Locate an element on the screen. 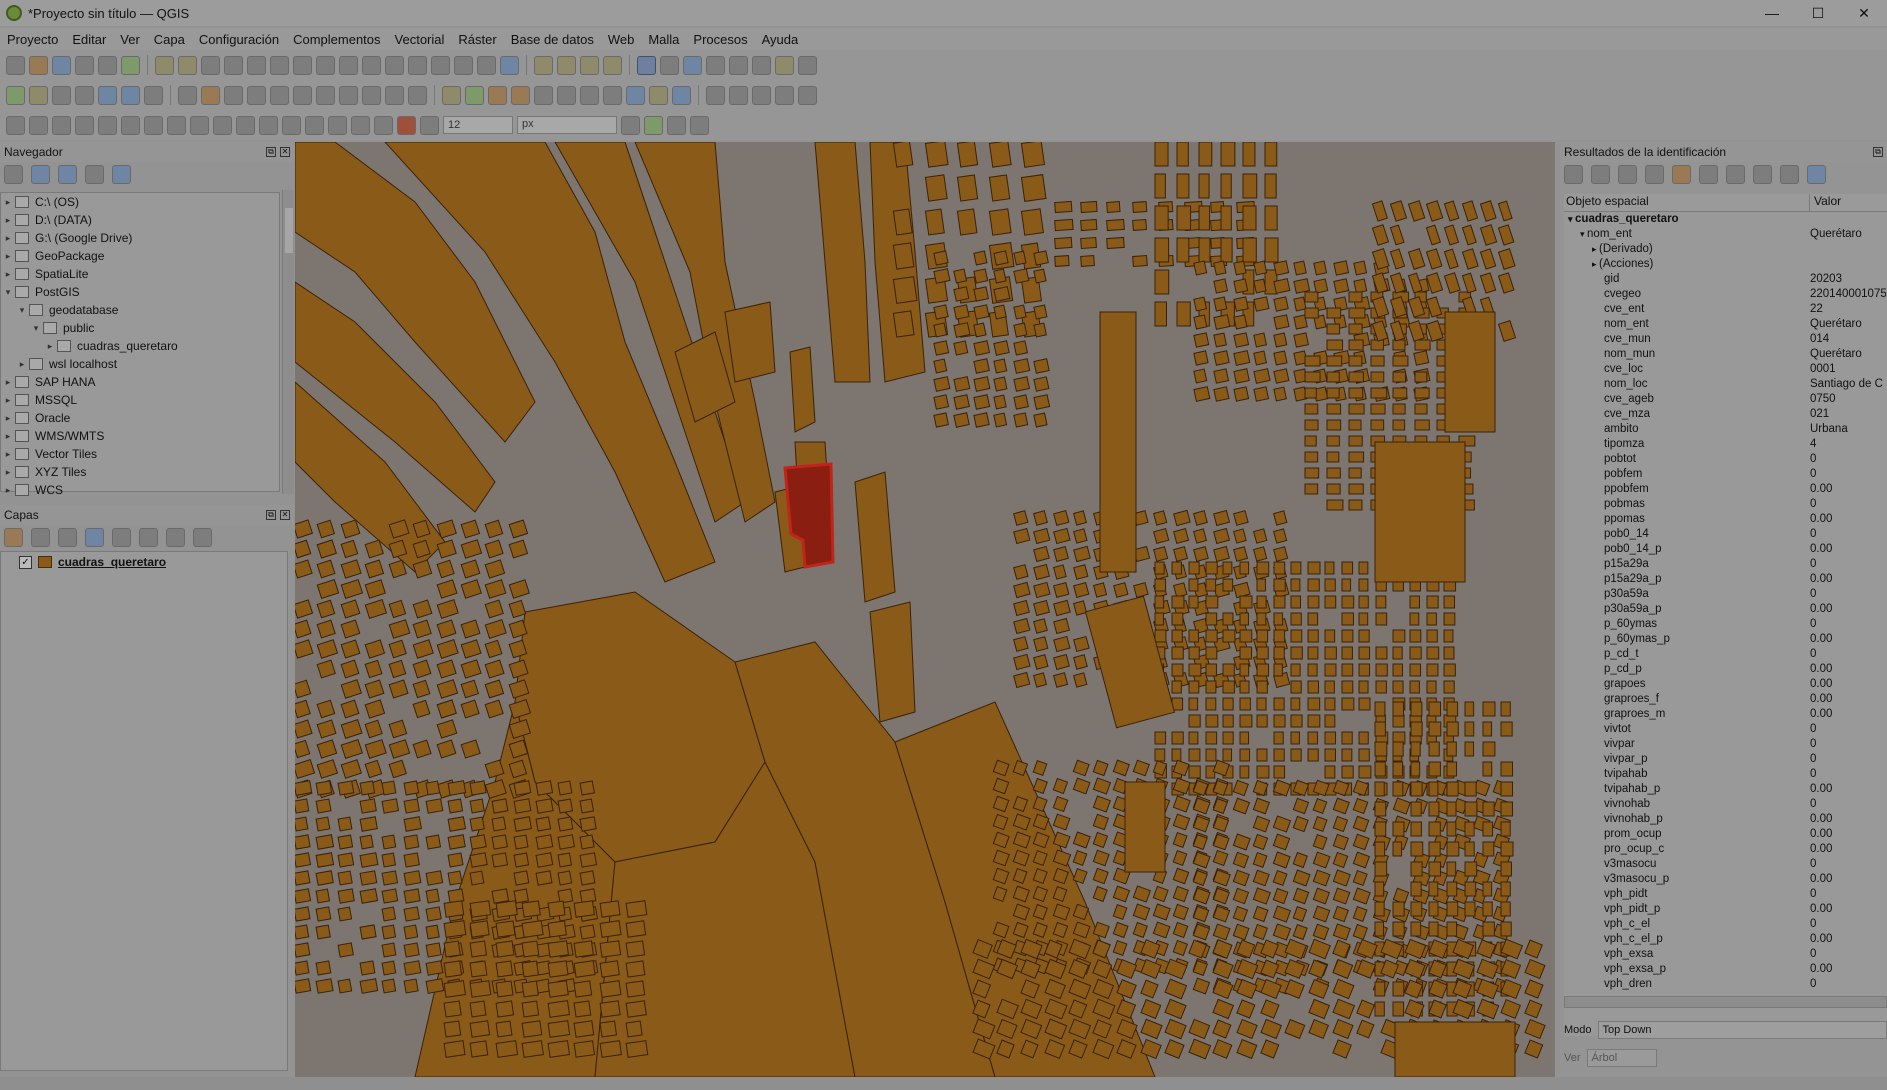  tree-arrow-icon: ▾ is located at coordinates (1583, 234).